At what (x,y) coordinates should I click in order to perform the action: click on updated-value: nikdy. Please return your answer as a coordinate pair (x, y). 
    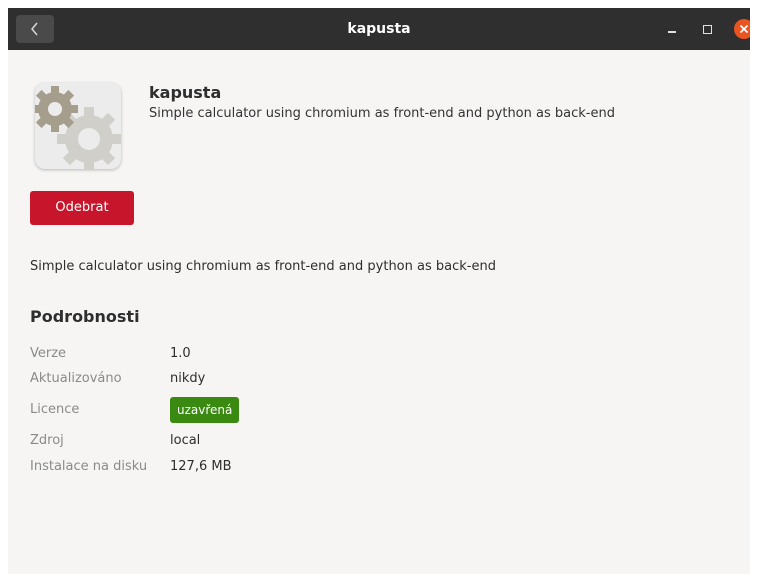
    Looking at the image, I should click on (188, 378).